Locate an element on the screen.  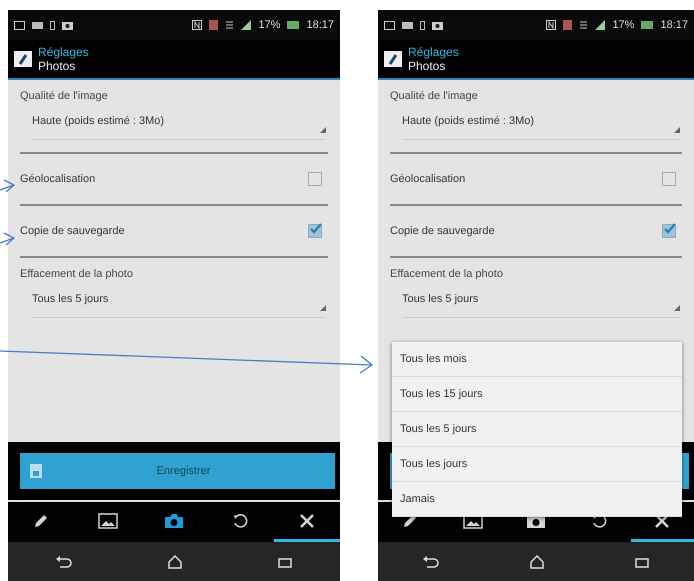
menu-option: Tous les 15 jours is located at coordinates (537, 394).